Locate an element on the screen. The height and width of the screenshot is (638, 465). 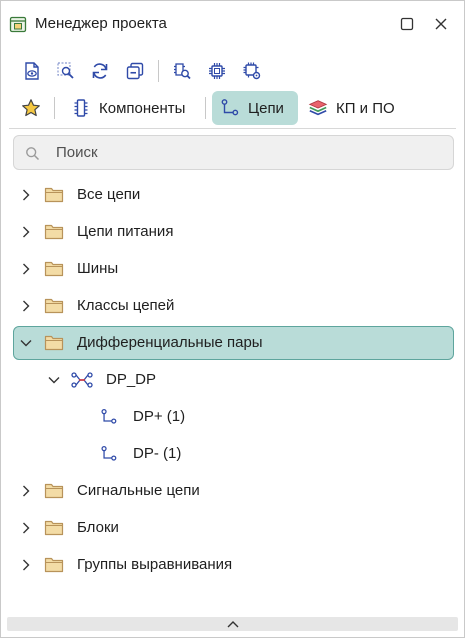
tree-item-label: DP_DP is located at coordinates (131, 379).